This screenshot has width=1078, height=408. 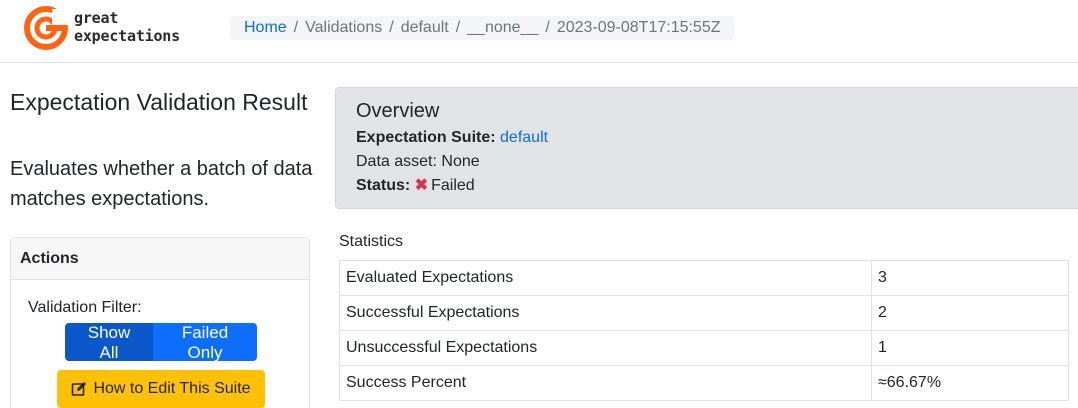 I want to click on edit-icon, so click(x=79, y=389).